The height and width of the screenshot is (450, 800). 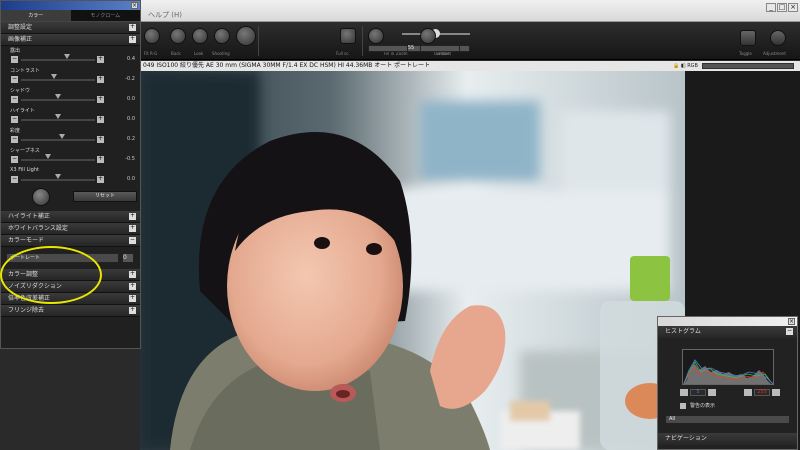 What do you see at coordinates (200, 36) in the screenshot?
I see `look-icon` at bounding box center [200, 36].